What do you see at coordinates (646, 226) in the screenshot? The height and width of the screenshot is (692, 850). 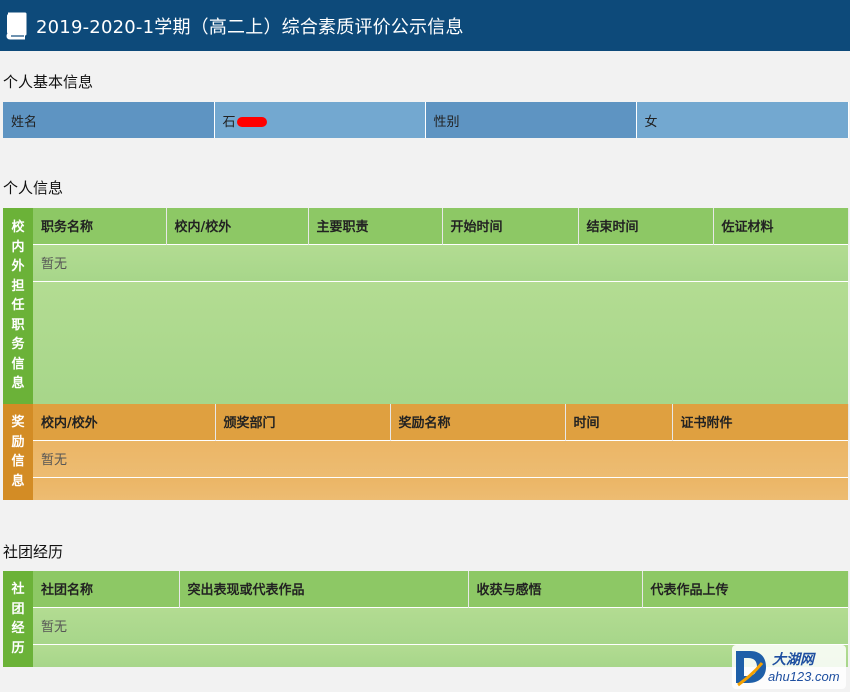 I see `column-header: 结束时间` at bounding box center [646, 226].